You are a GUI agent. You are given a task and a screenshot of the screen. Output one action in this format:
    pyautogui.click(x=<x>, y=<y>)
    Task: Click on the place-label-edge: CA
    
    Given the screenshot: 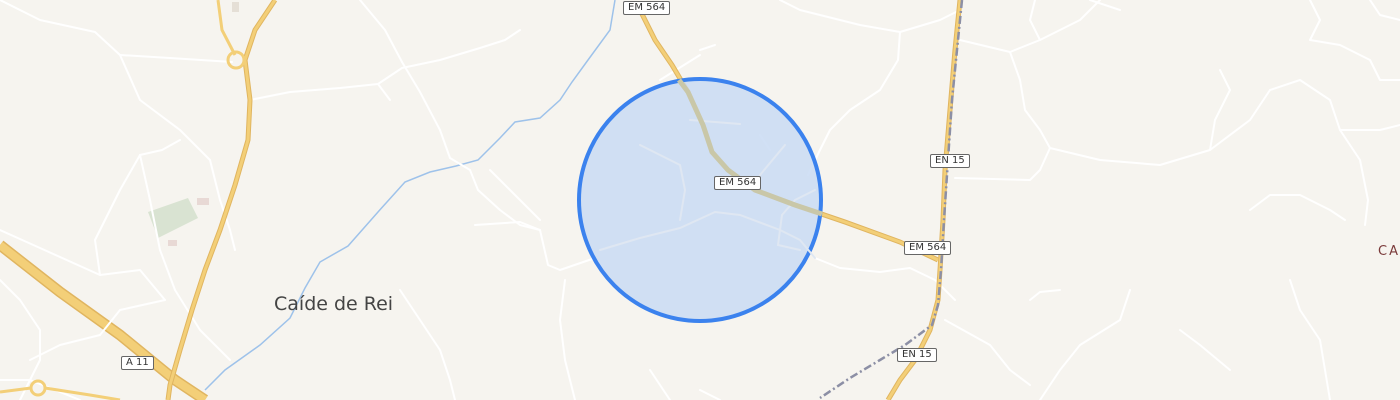 What is the action you would take?
    pyautogui.click(x=1389, y=251)
    